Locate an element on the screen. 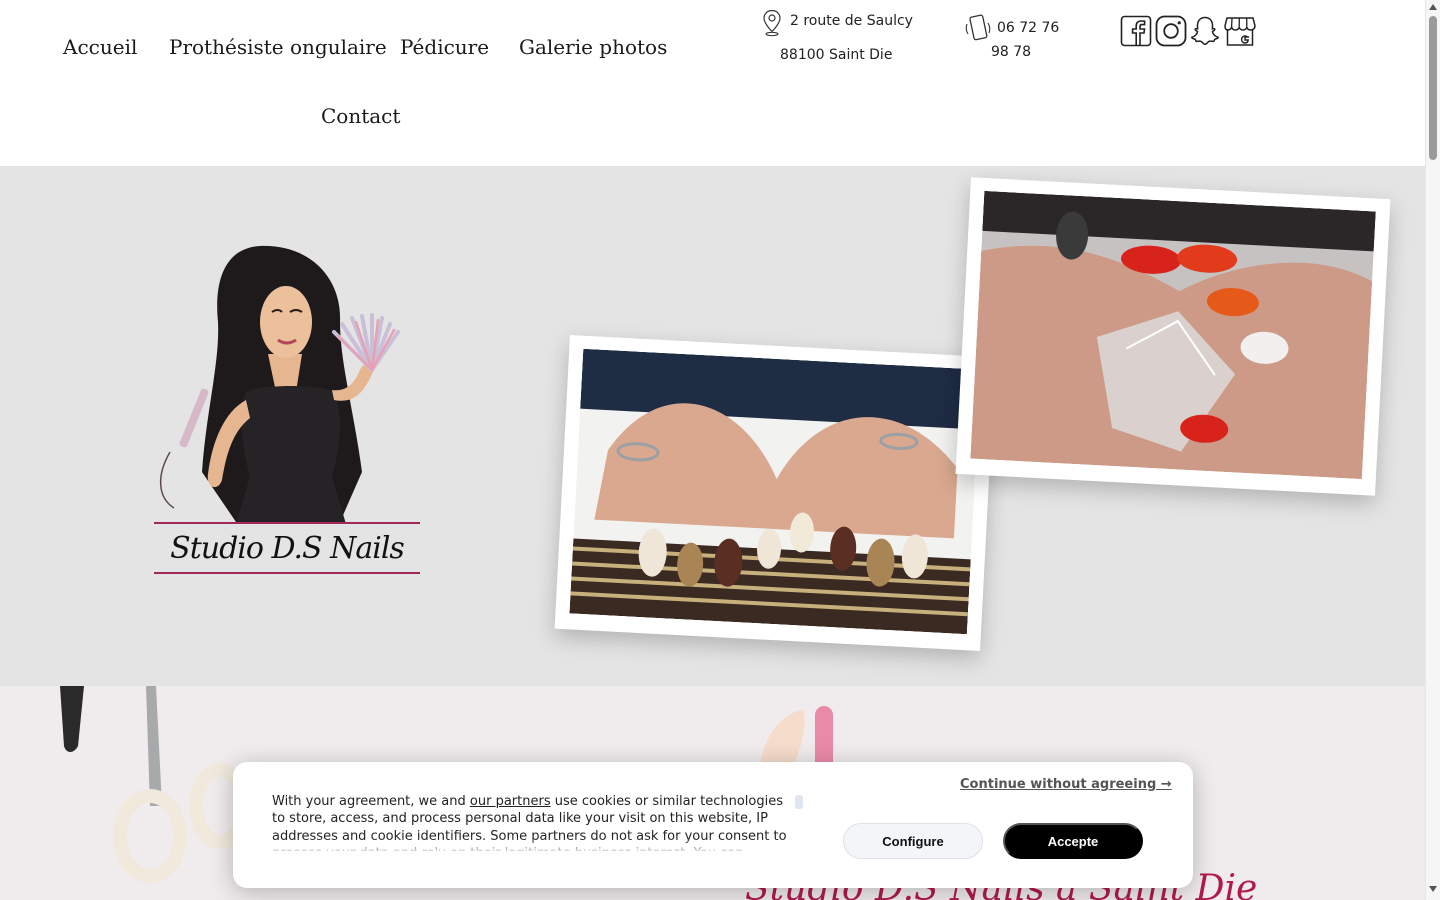  configure-button: Configure is located at coordinates (913, 841).